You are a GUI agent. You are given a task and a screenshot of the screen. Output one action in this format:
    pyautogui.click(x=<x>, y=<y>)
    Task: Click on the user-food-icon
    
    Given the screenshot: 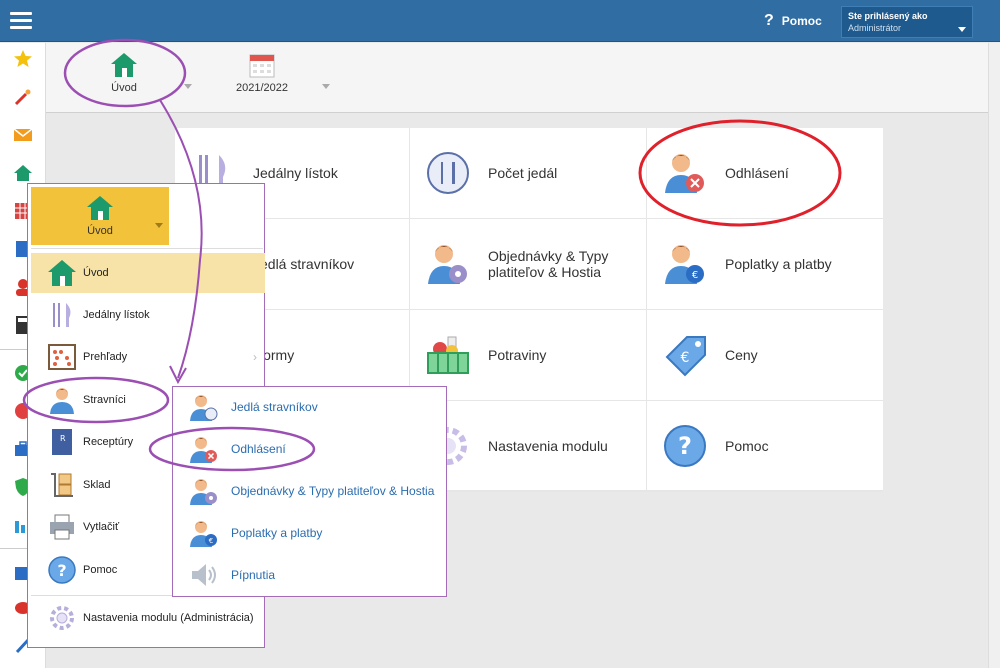 What is the action you would take?
    pyautogui.click(x=204, y=408)
    